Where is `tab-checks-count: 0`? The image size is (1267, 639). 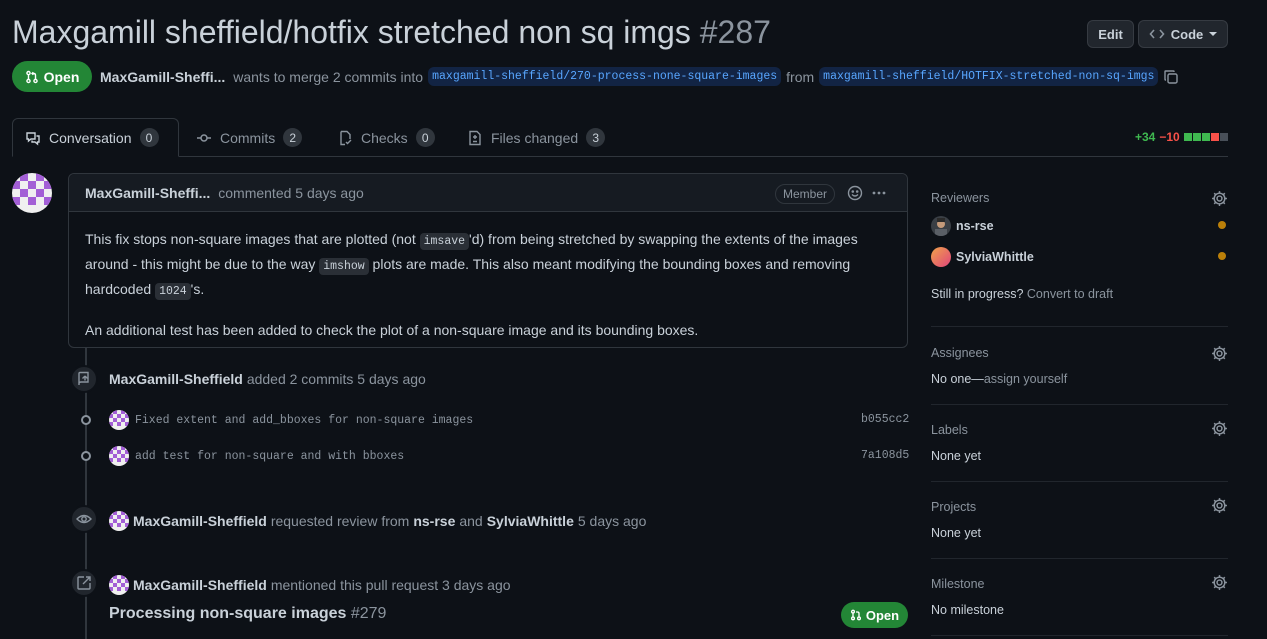 tab-checks-count: 0 is located at coordinates (425, 137).